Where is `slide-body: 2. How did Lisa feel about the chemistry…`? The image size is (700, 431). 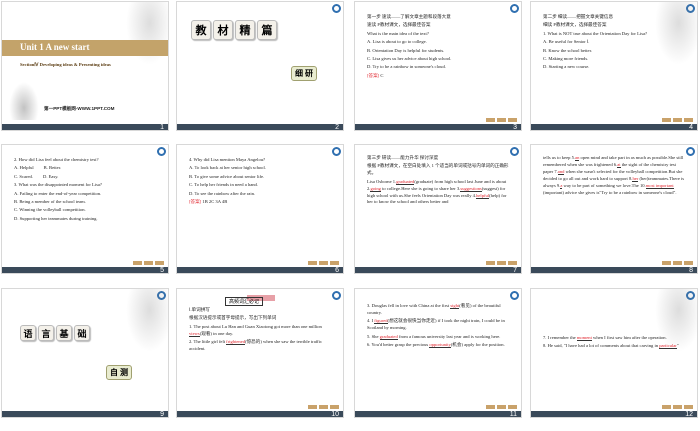
slide-body: 2. How did Lisa feel about the chemistry… is located at coordinates (86, 190).